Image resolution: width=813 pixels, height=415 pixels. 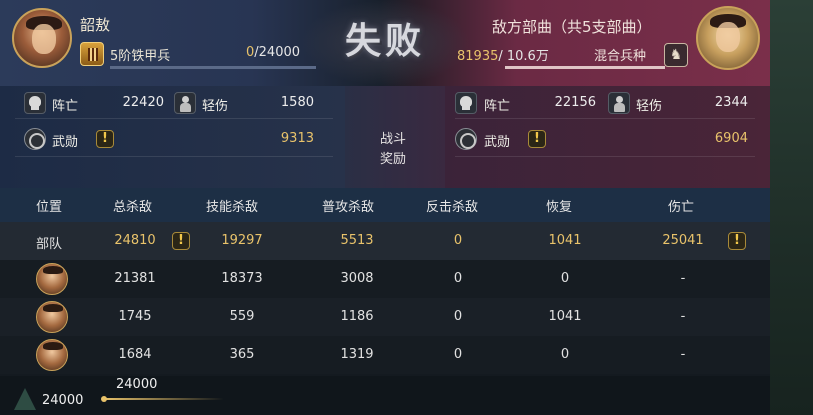 What do you see at coordinates (49, 244) in the screenshot?
I see `team-label: 部队` at bounding box center [49, 244].